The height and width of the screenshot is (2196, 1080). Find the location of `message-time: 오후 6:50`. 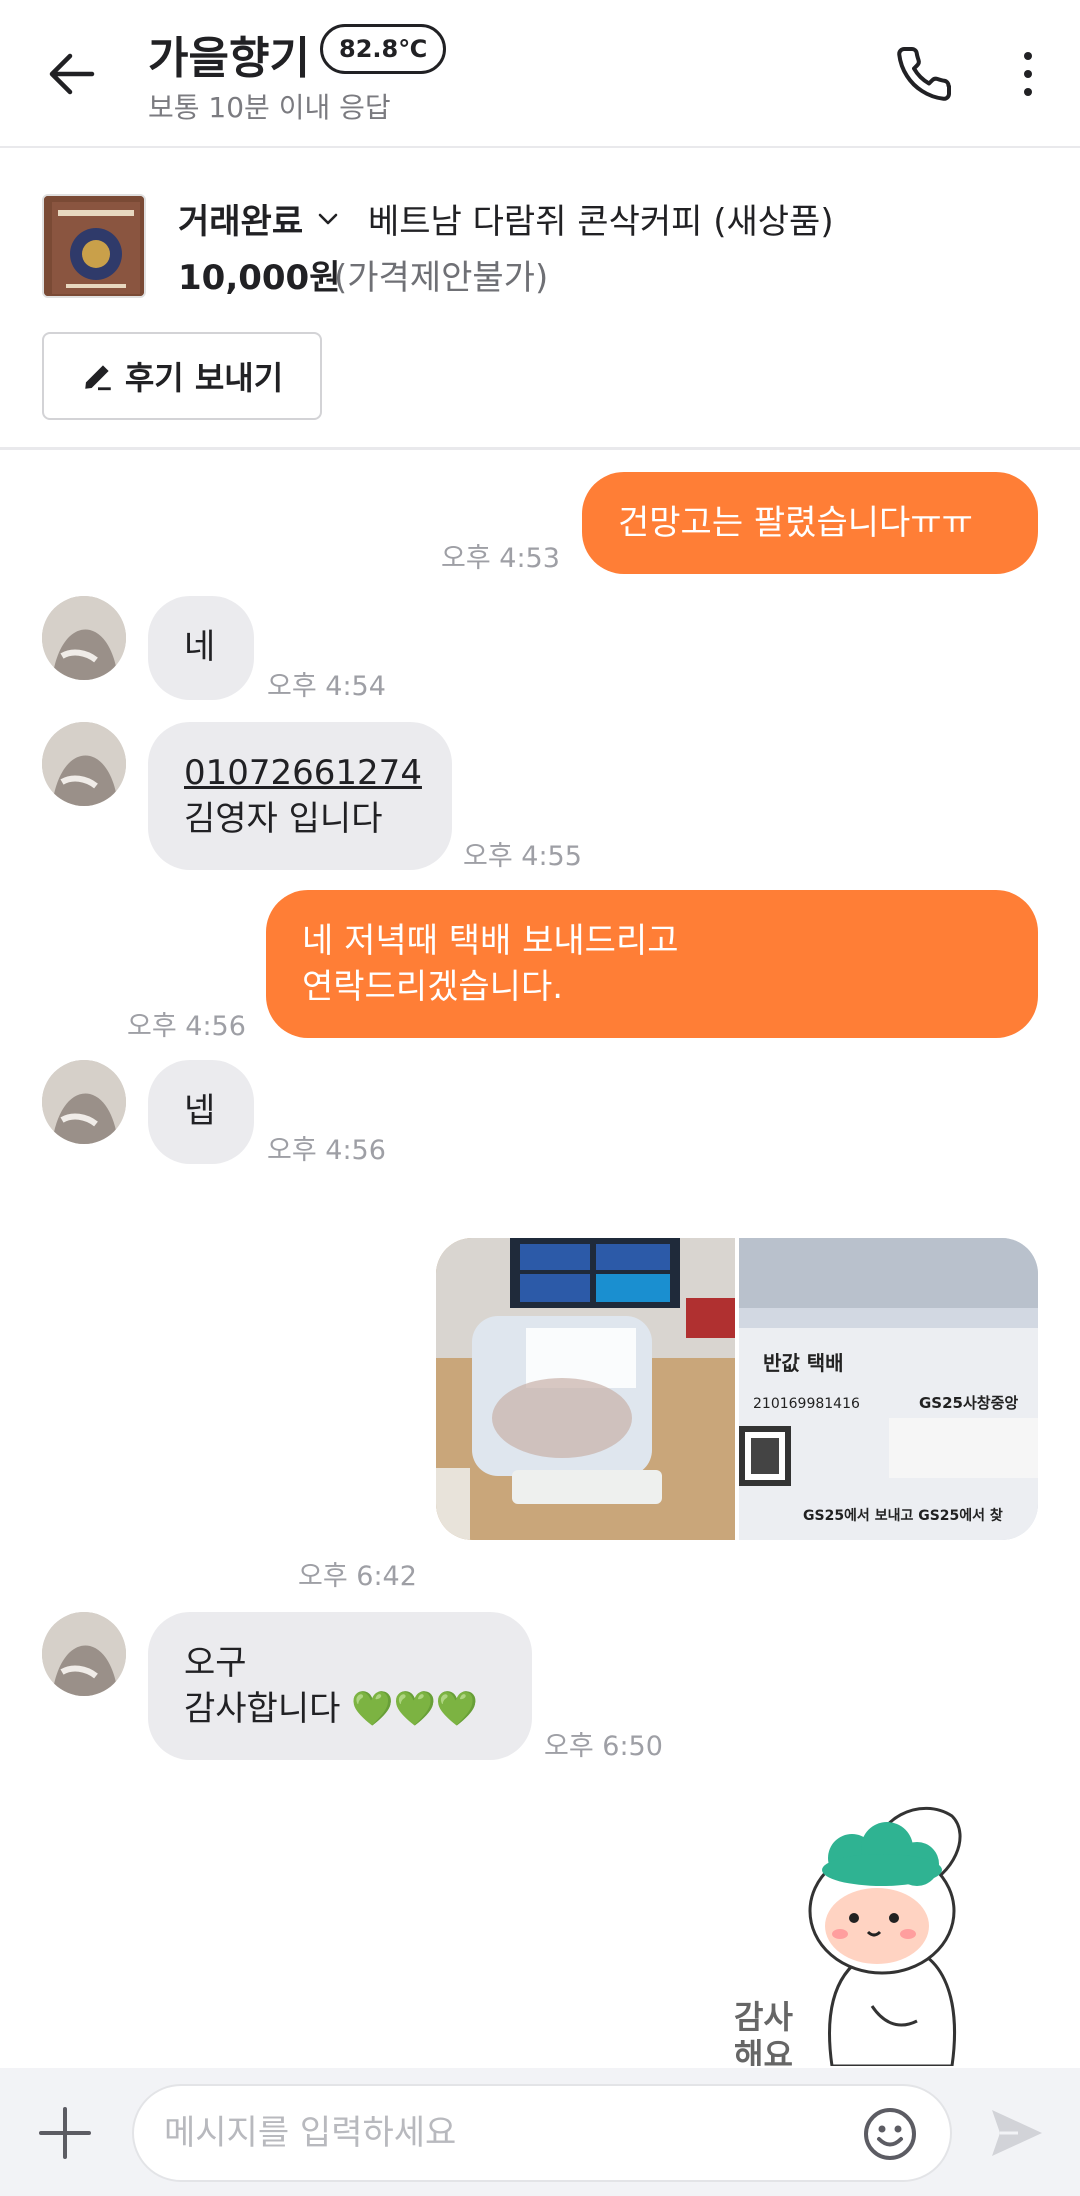

message-time: 오후 6:50 is located at coordinates (603, 1746).